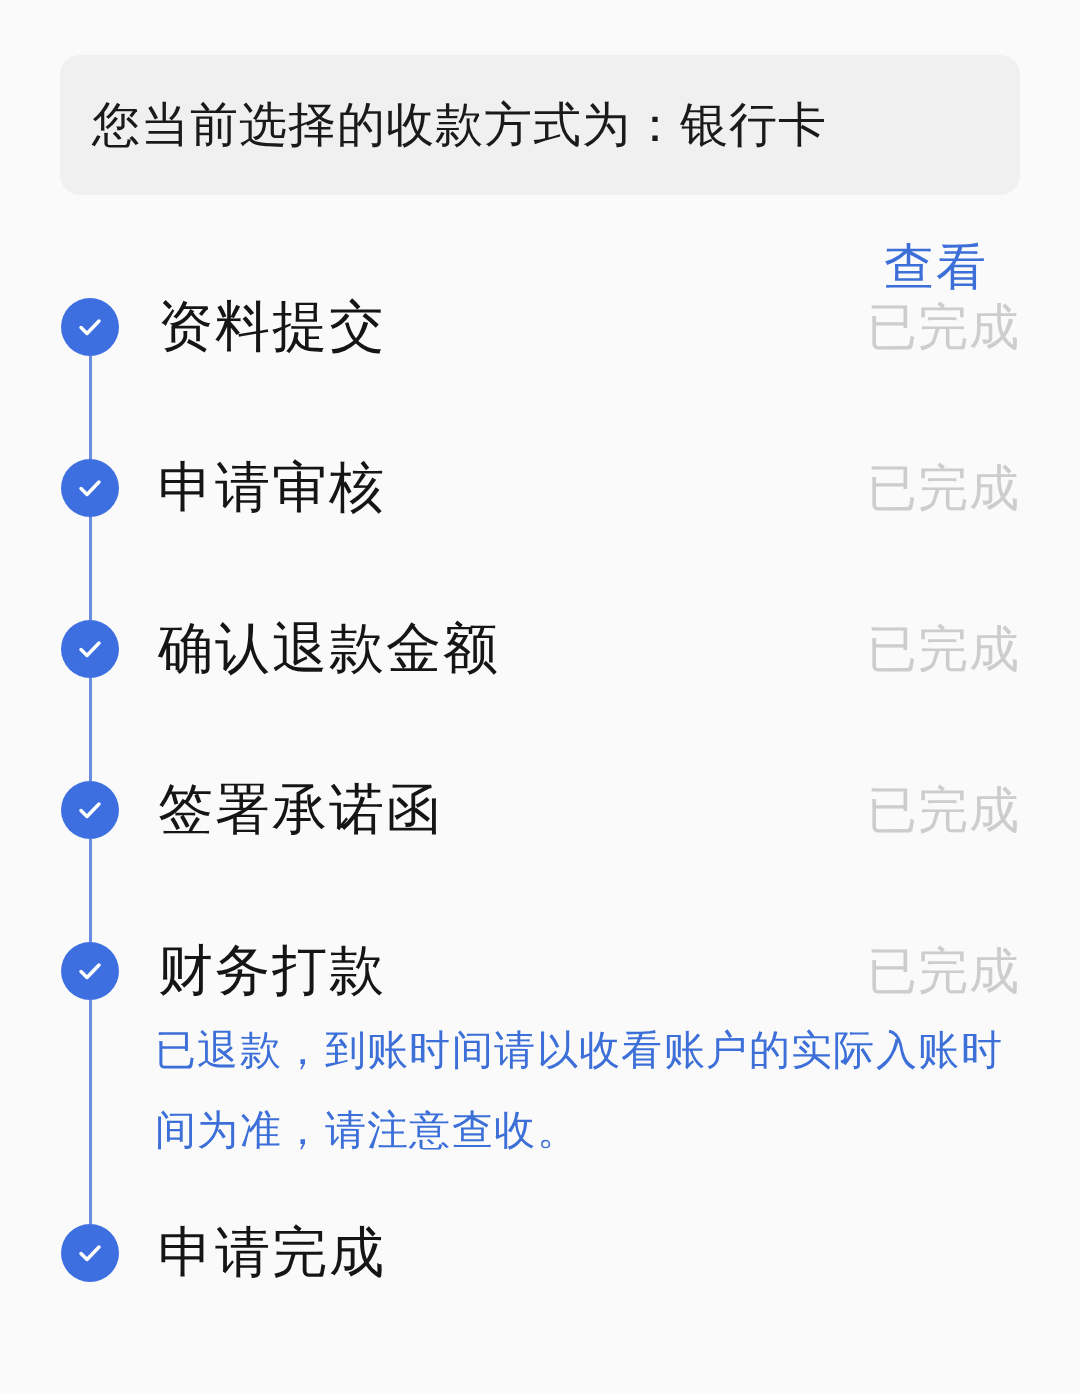  I want to click on step-title: 签署承诺函, so click(300, 809).